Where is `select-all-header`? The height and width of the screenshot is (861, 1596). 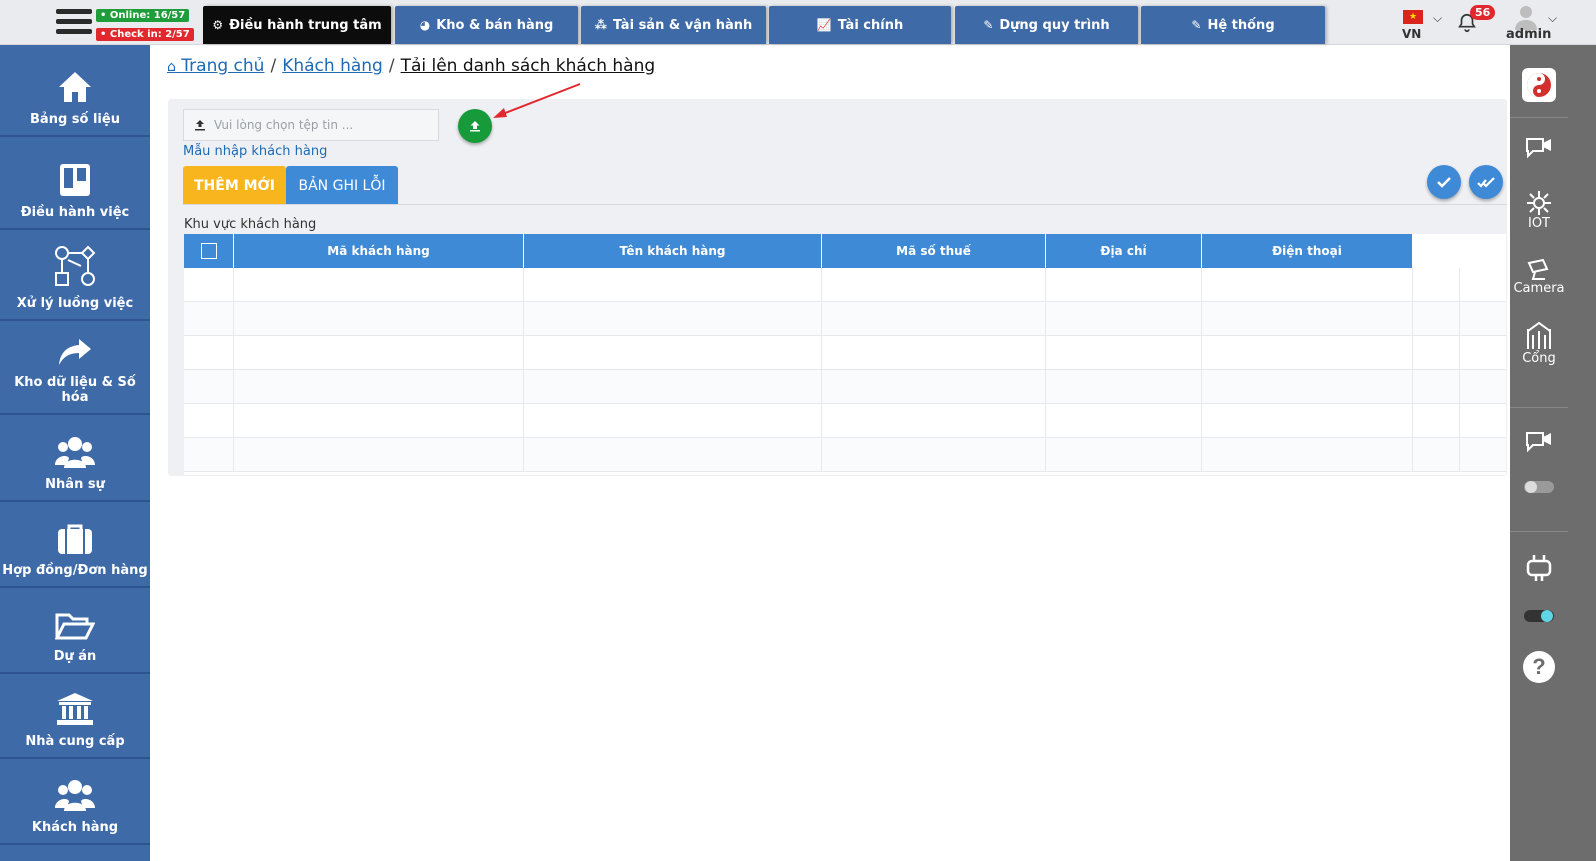
select-all-header is located at coordinates (209, 251).